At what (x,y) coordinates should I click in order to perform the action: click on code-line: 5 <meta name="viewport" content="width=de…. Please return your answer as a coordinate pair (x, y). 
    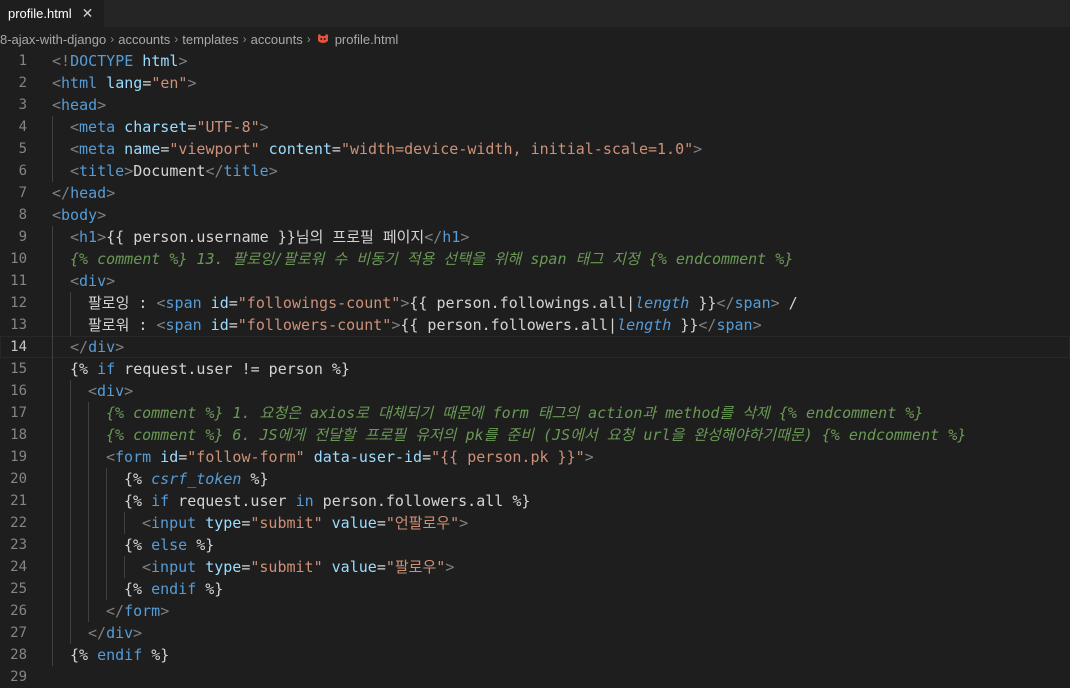
    Looking at the image, I should click on (535, 149).